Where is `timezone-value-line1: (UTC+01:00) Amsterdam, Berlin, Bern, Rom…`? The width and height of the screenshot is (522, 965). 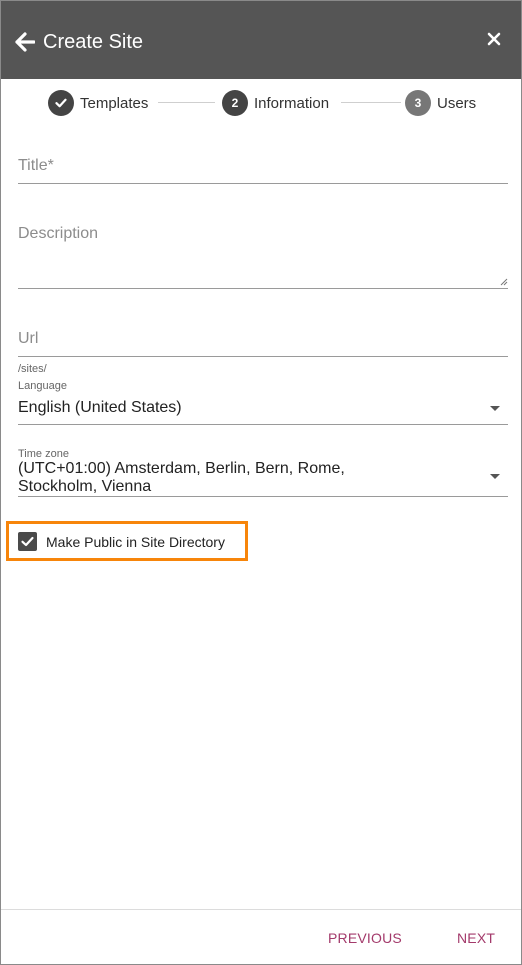
timezone-value-line1: (UTC+01:00) Amsterdam, Berlin, Bern, Rom… is located at coordinates (181, 468).